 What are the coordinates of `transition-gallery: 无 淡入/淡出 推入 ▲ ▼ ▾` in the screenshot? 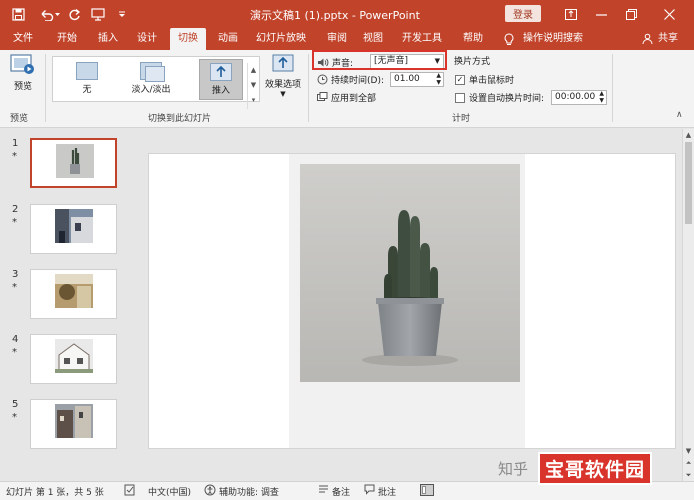 It's located at (156, 82).